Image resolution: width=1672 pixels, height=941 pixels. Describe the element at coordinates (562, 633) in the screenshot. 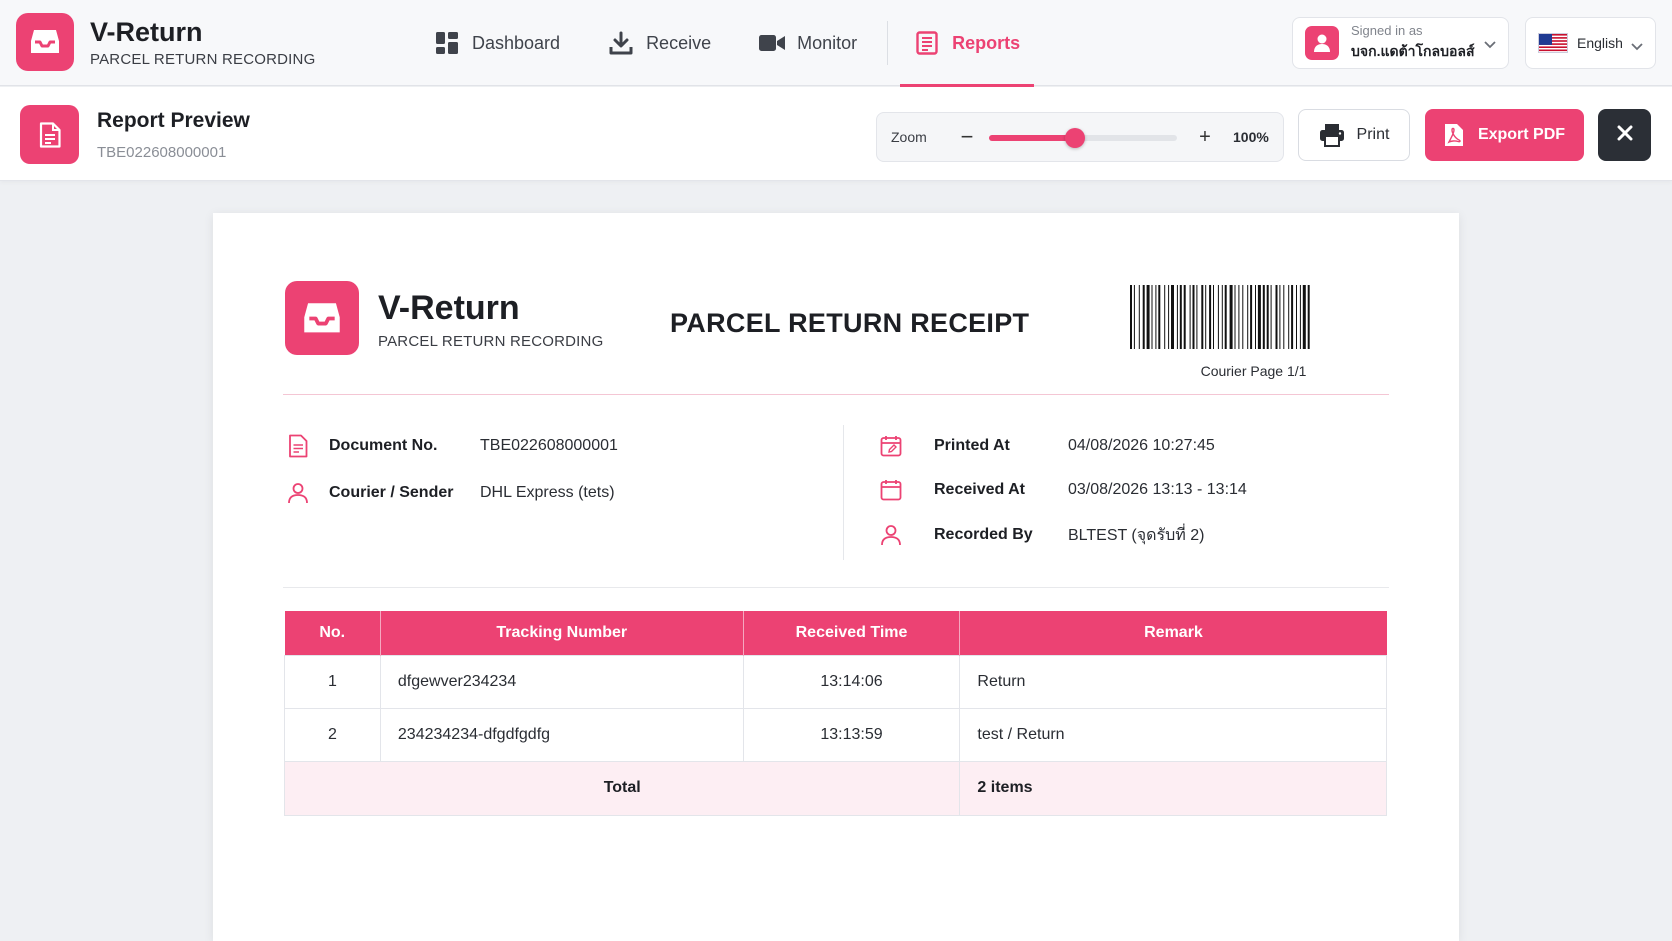

I see `column-header-tracking: Tracking Number` at that location.